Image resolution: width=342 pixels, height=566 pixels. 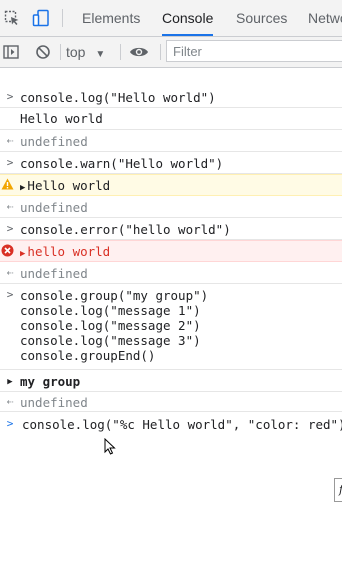 What do you see at coordinates (110, 325) in the screenshot?
I see `console-input-text: console.log("message 2")` at bounding box center [110, 325].